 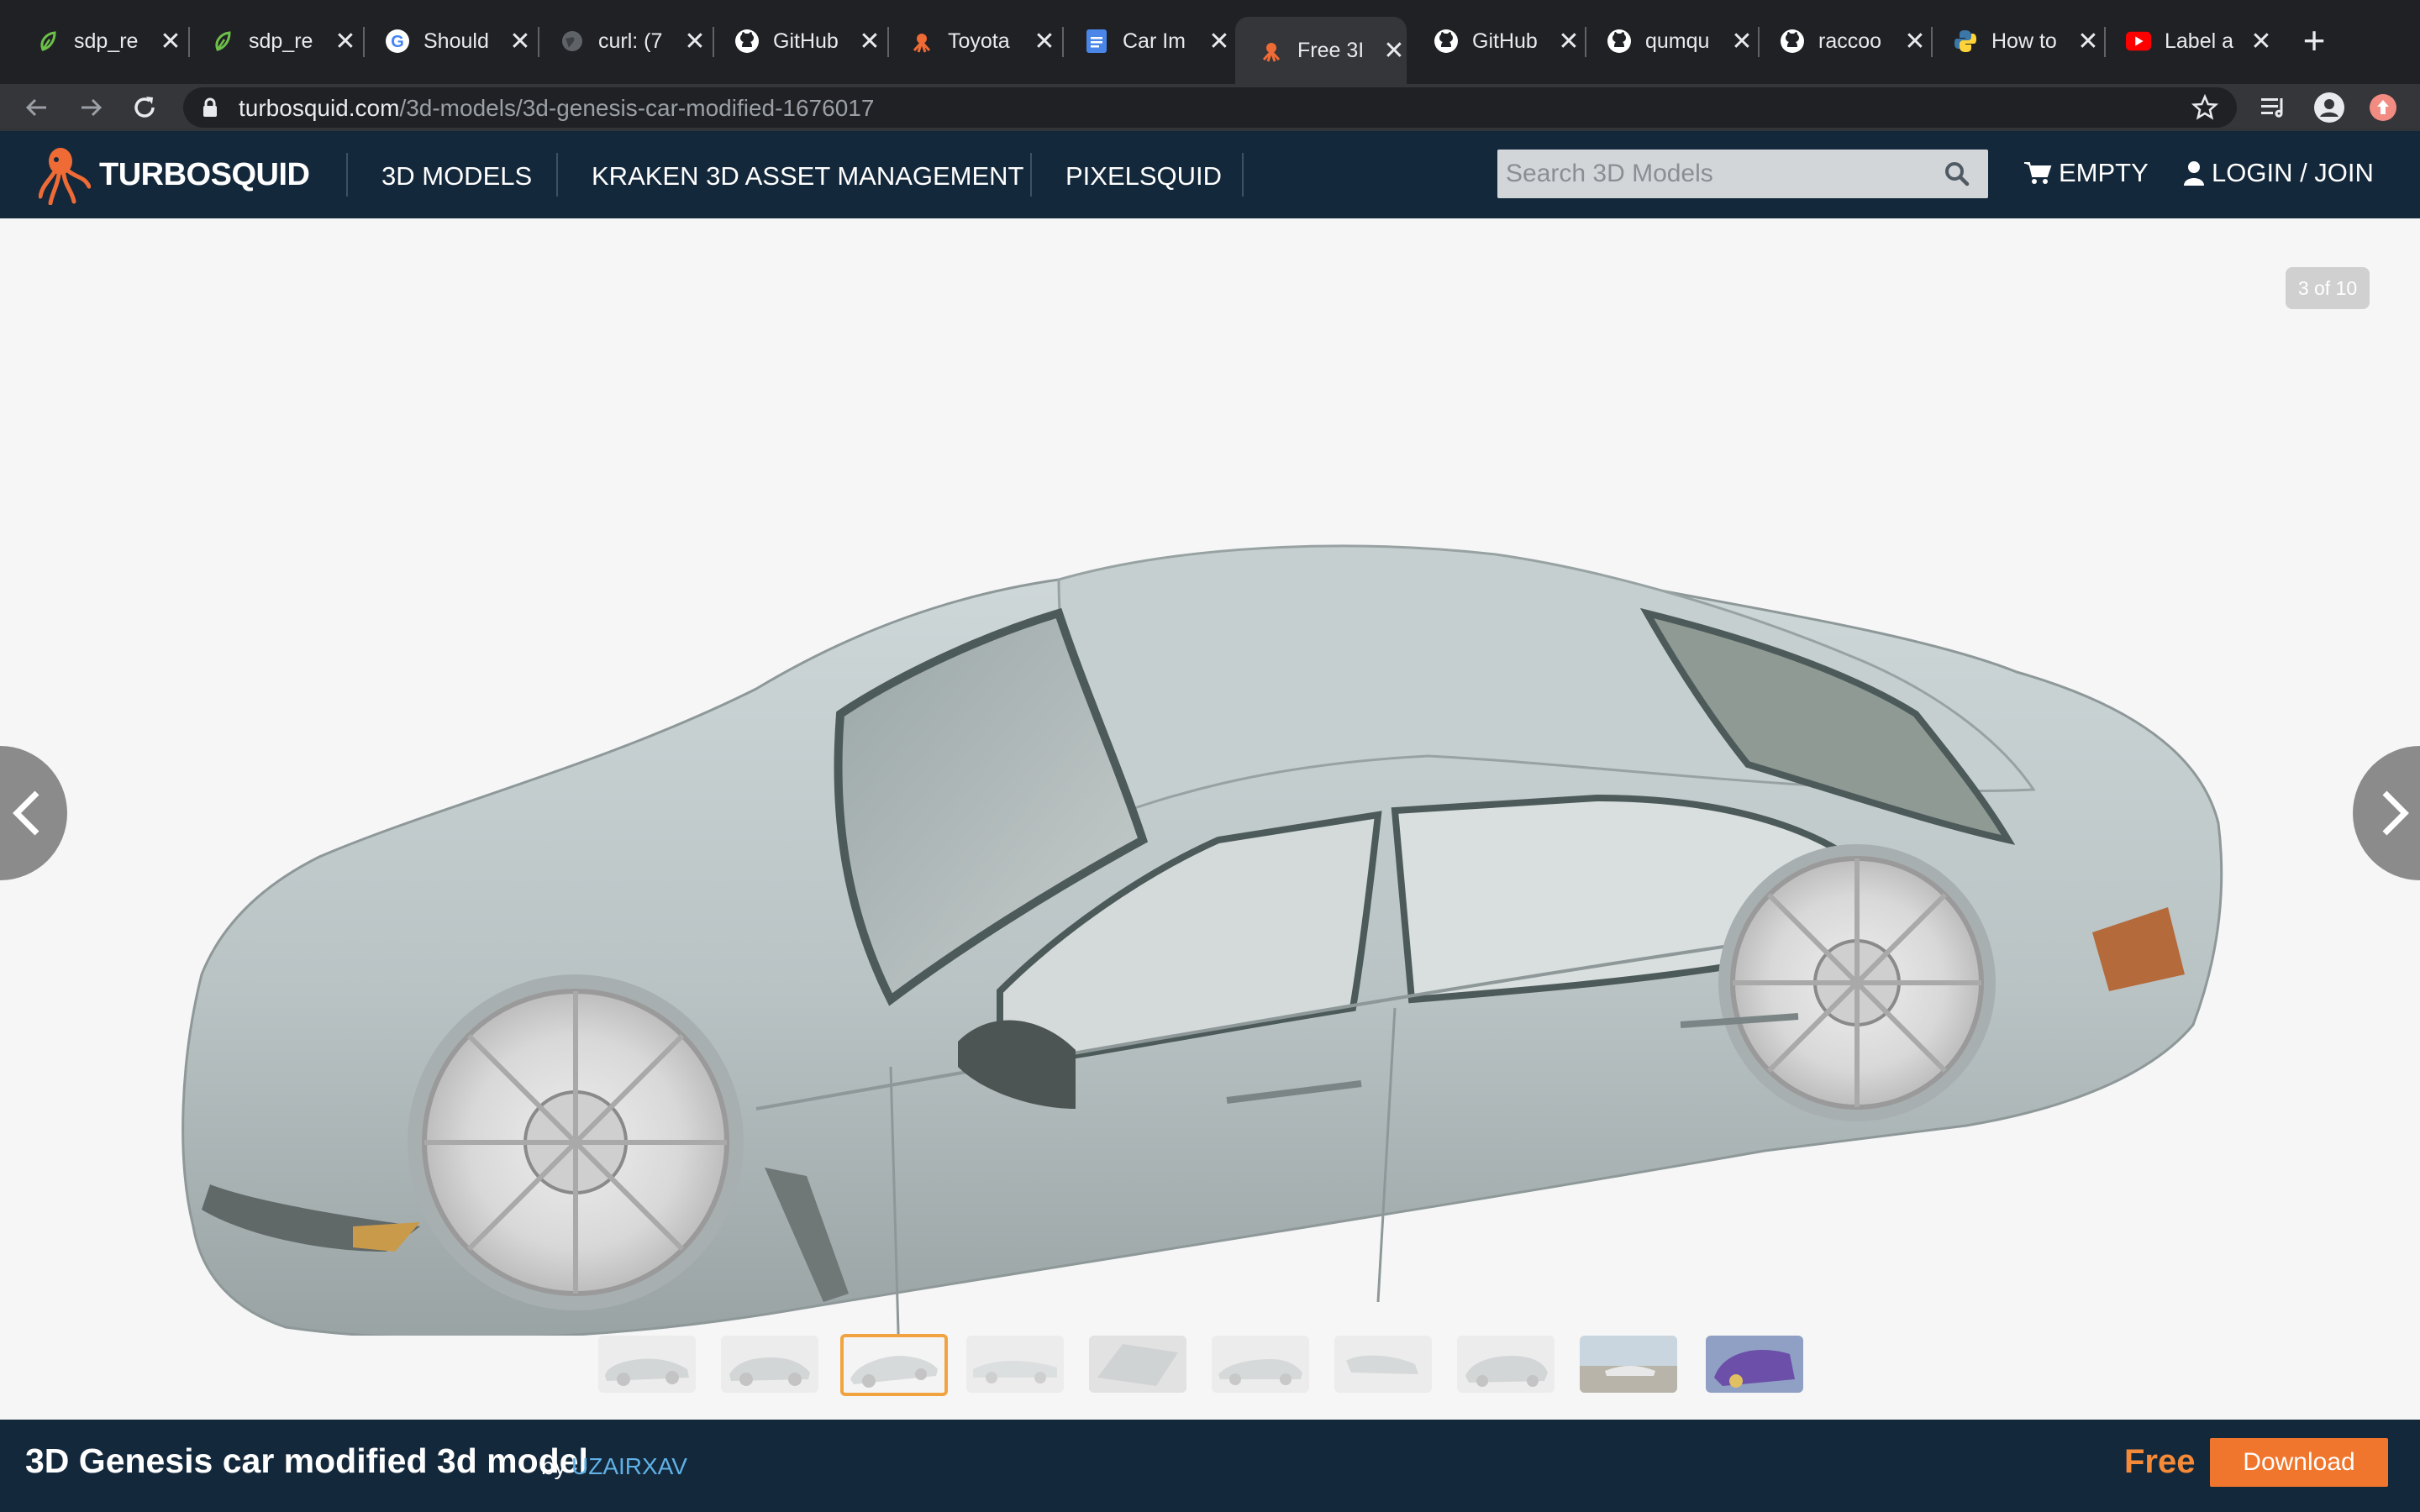 I want to click on user-icon, so click(x=2194, y=173).